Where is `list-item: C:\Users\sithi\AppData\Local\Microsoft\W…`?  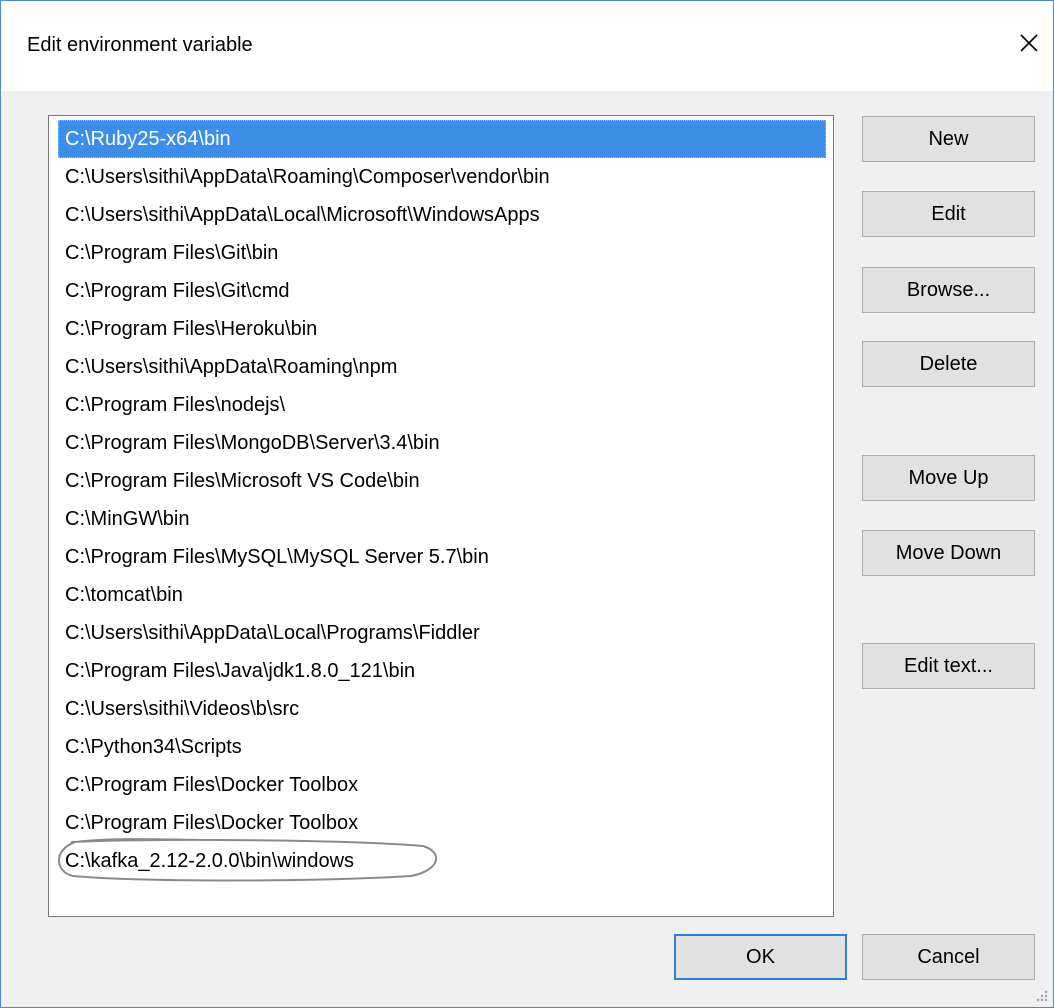
list-item: C:\Users\sithi\AppData\Local\Microsoft\W… is located at coordinates (442, 215).